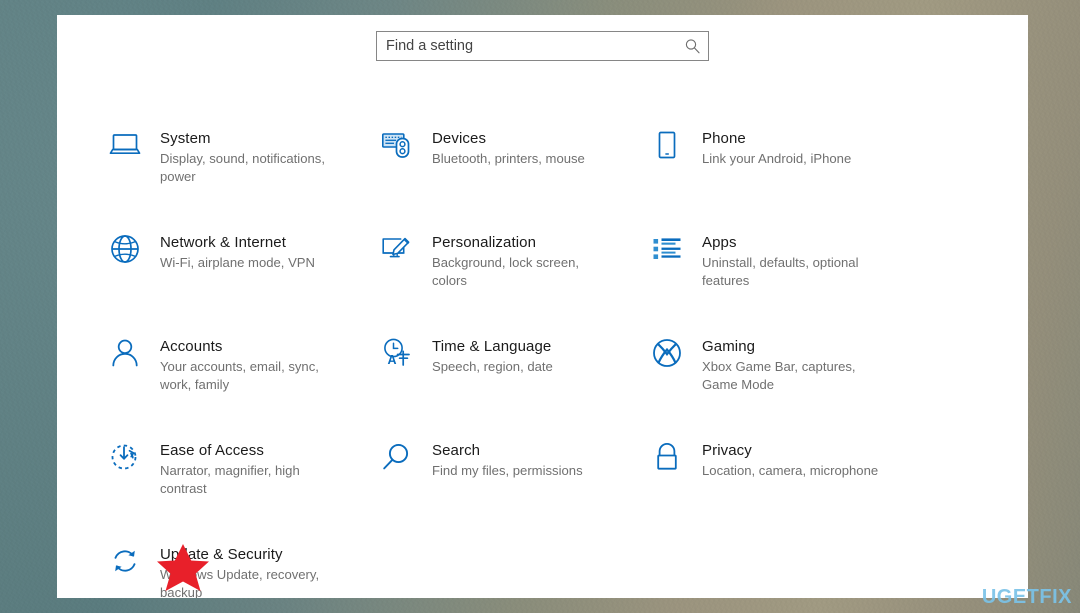  Describe the element at coordinates (131, 253) in the screenshot. I see `globe-icon` at that location.